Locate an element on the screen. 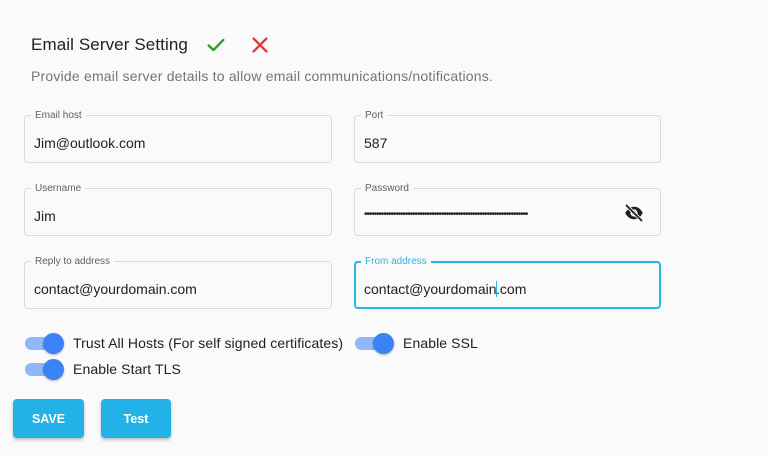 The height and width of the screenshot is (456, 768). header: Email Server Setting is located at coordinates (151, 45).